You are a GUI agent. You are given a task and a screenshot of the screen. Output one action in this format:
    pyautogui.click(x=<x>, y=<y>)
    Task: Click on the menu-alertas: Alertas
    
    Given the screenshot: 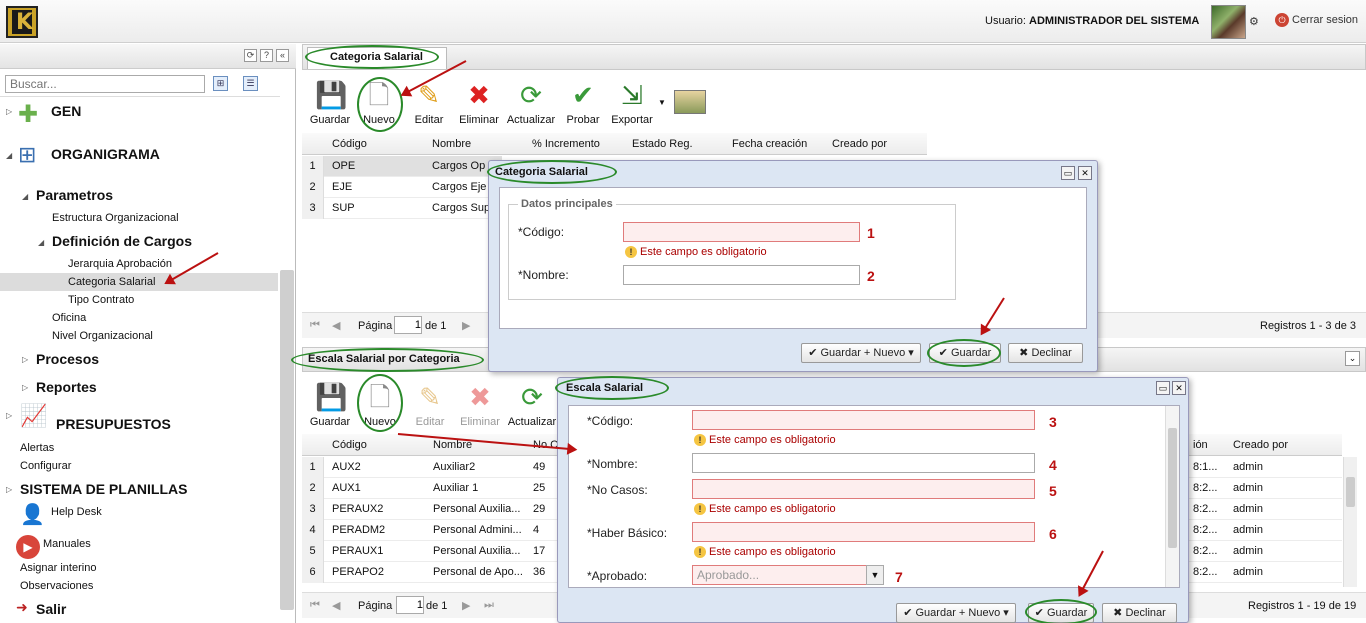 What is the action you would take?
    pyautogui.click(x=37, y=448)
    